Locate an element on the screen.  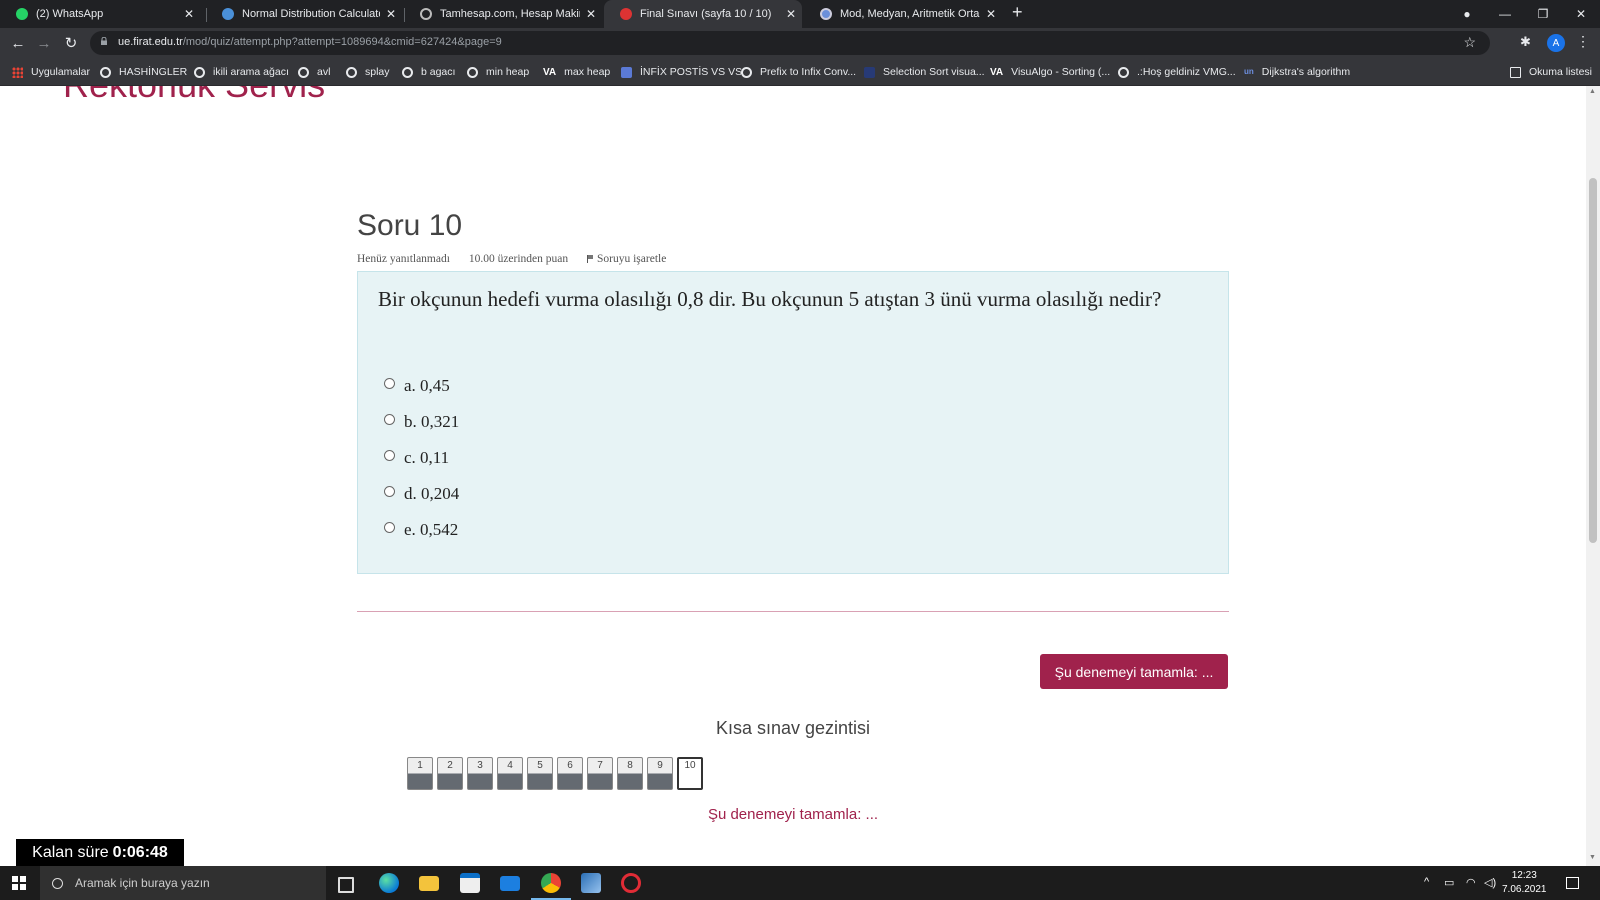
mail-icon is located at coordinates (510, 883).